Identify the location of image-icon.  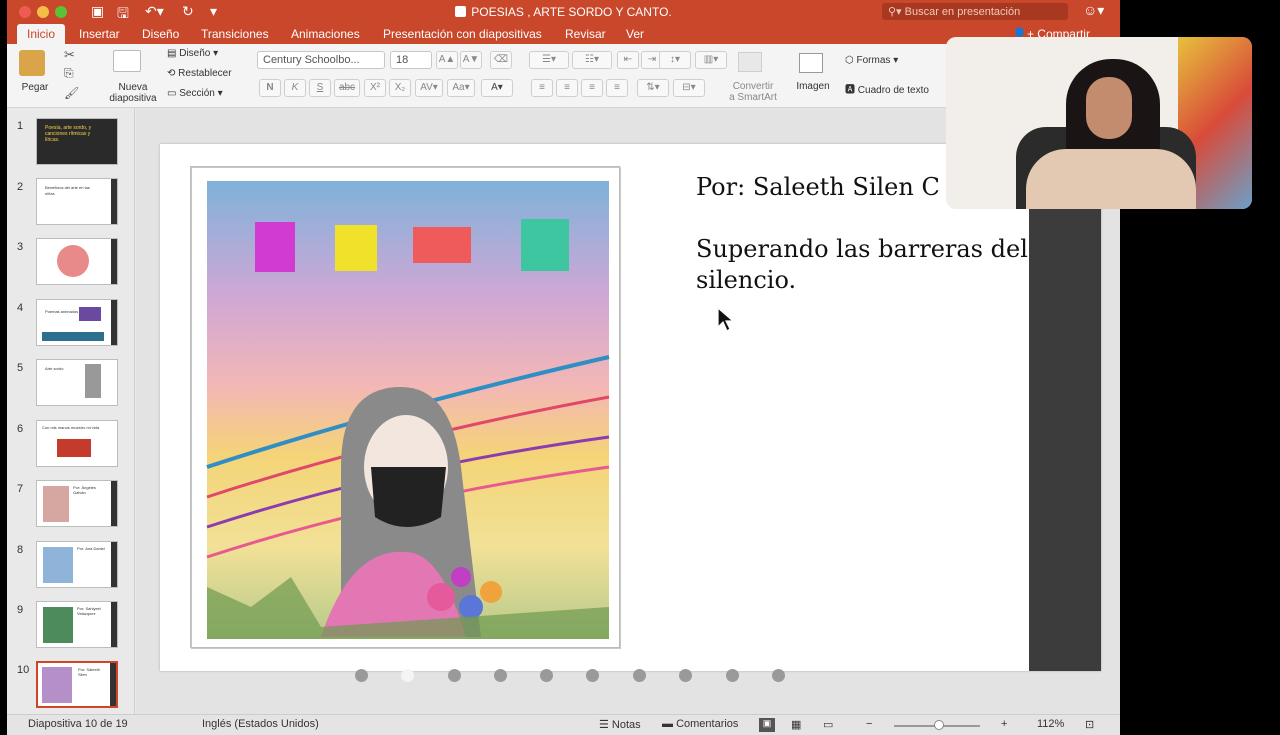
(811, 63).